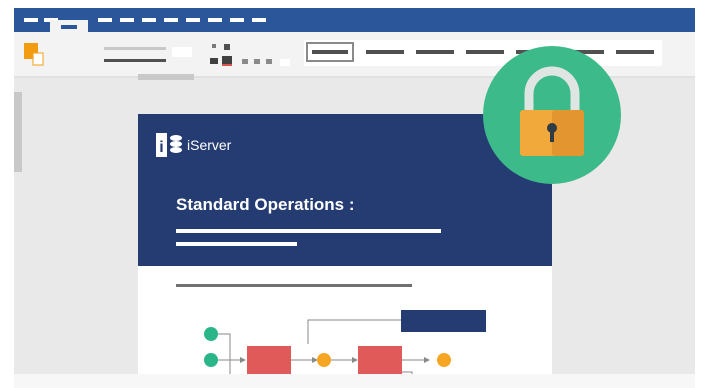 The width and height of the screenshot is (702, 388). I want to click on logo-mark: i, so click(161, 147).